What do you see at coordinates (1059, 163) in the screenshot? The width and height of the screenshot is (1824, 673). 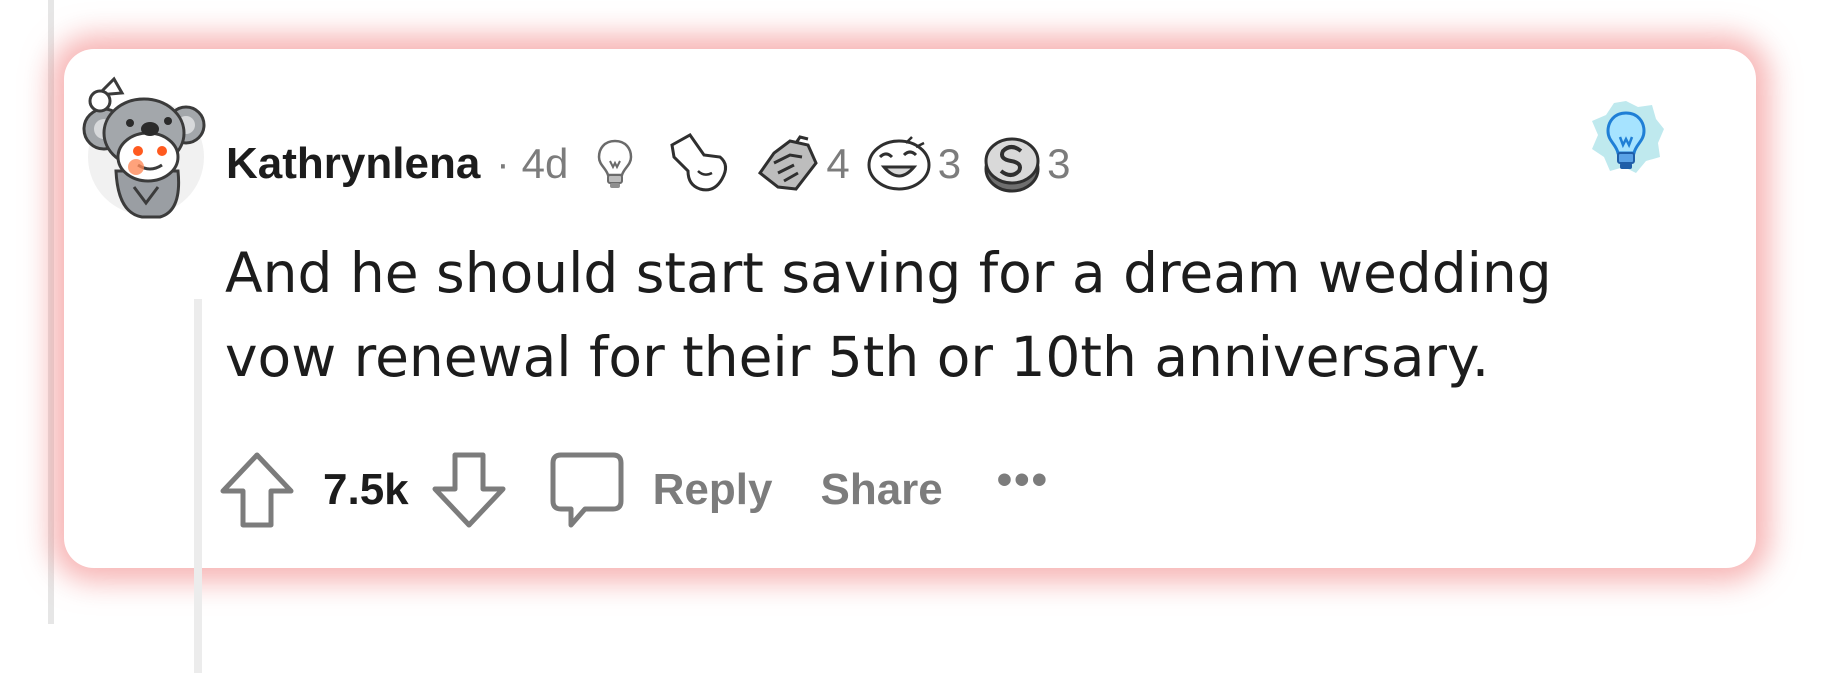 I see `award-count-silver: 3` at bounding box center [1059, 163].